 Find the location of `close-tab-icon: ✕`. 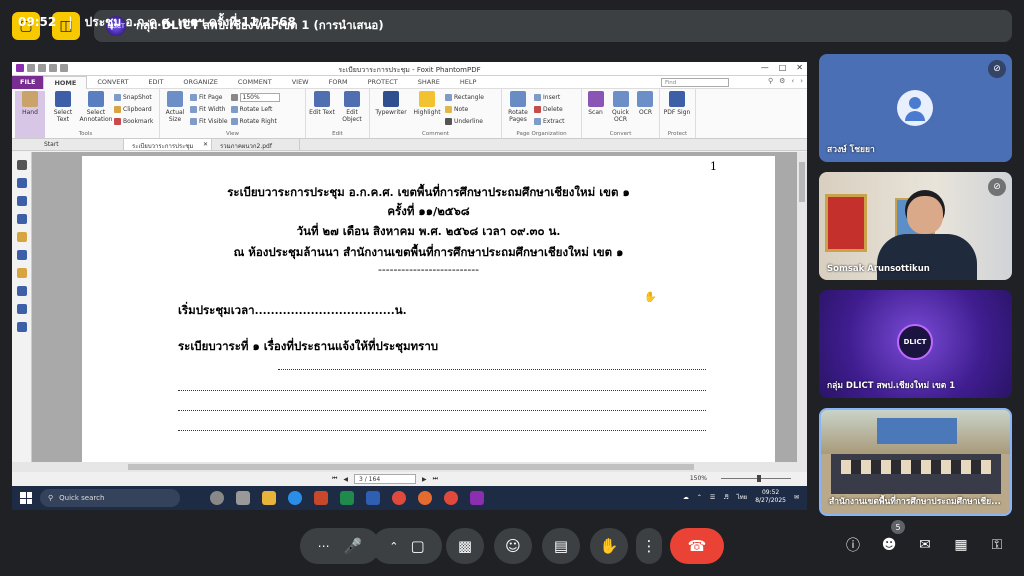

close-tab-icon: ✕ is located at coordinates (205, 144).